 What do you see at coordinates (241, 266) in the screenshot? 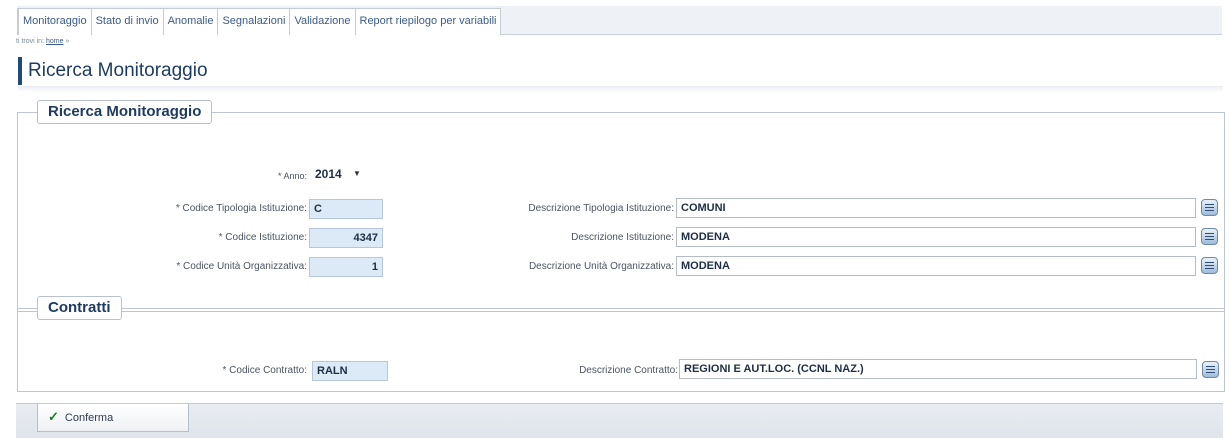
I see `codice-unita-label: * Codice Unità Organizzativa:` at bounding box center [241, 266].